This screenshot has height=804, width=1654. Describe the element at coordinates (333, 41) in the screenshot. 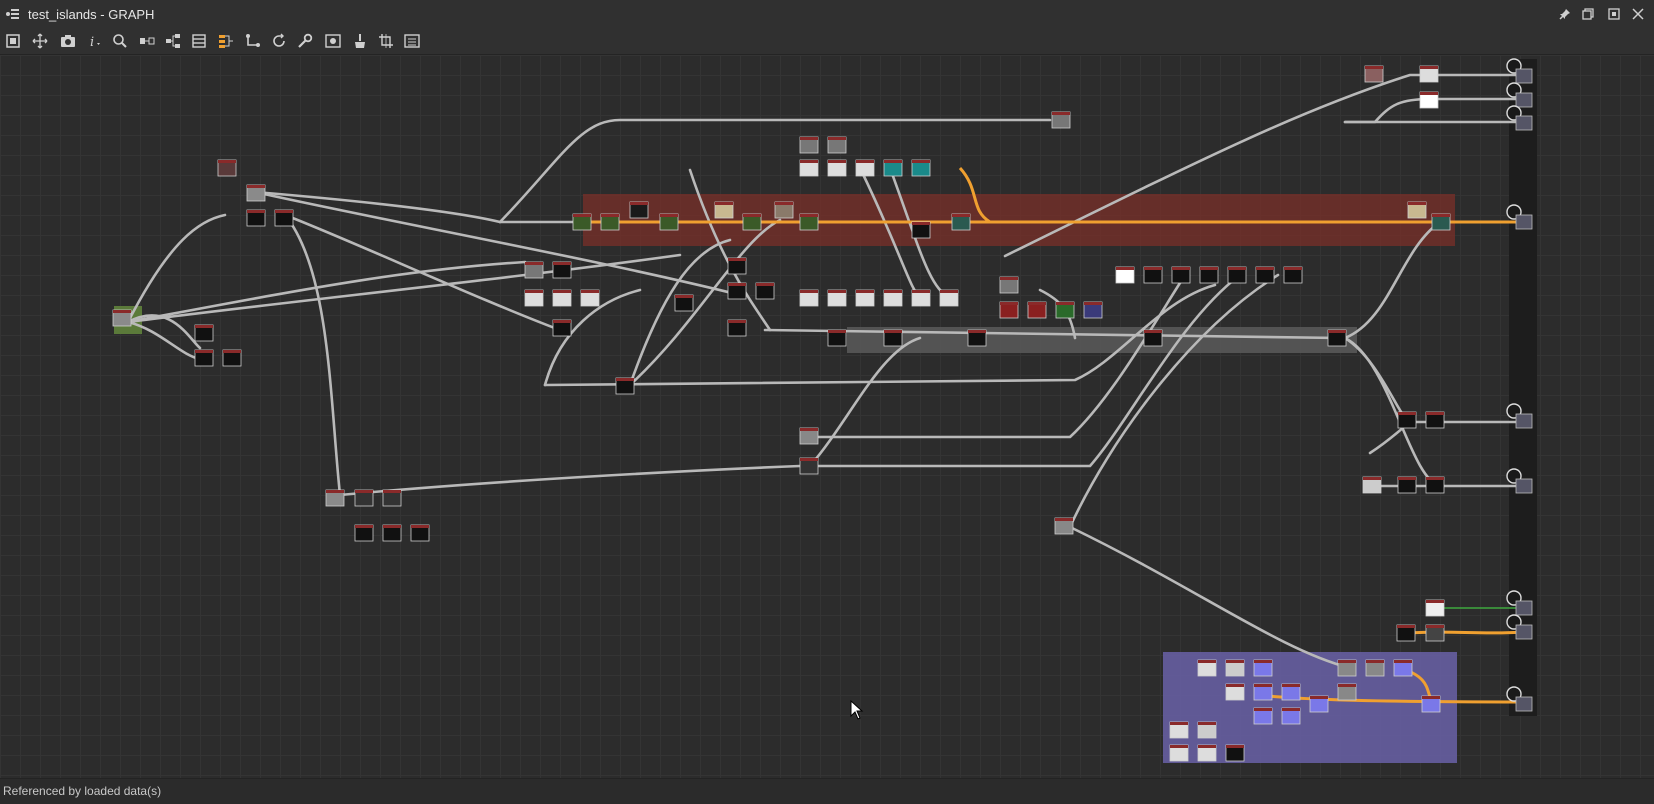

I see `preview-icon` at that location.